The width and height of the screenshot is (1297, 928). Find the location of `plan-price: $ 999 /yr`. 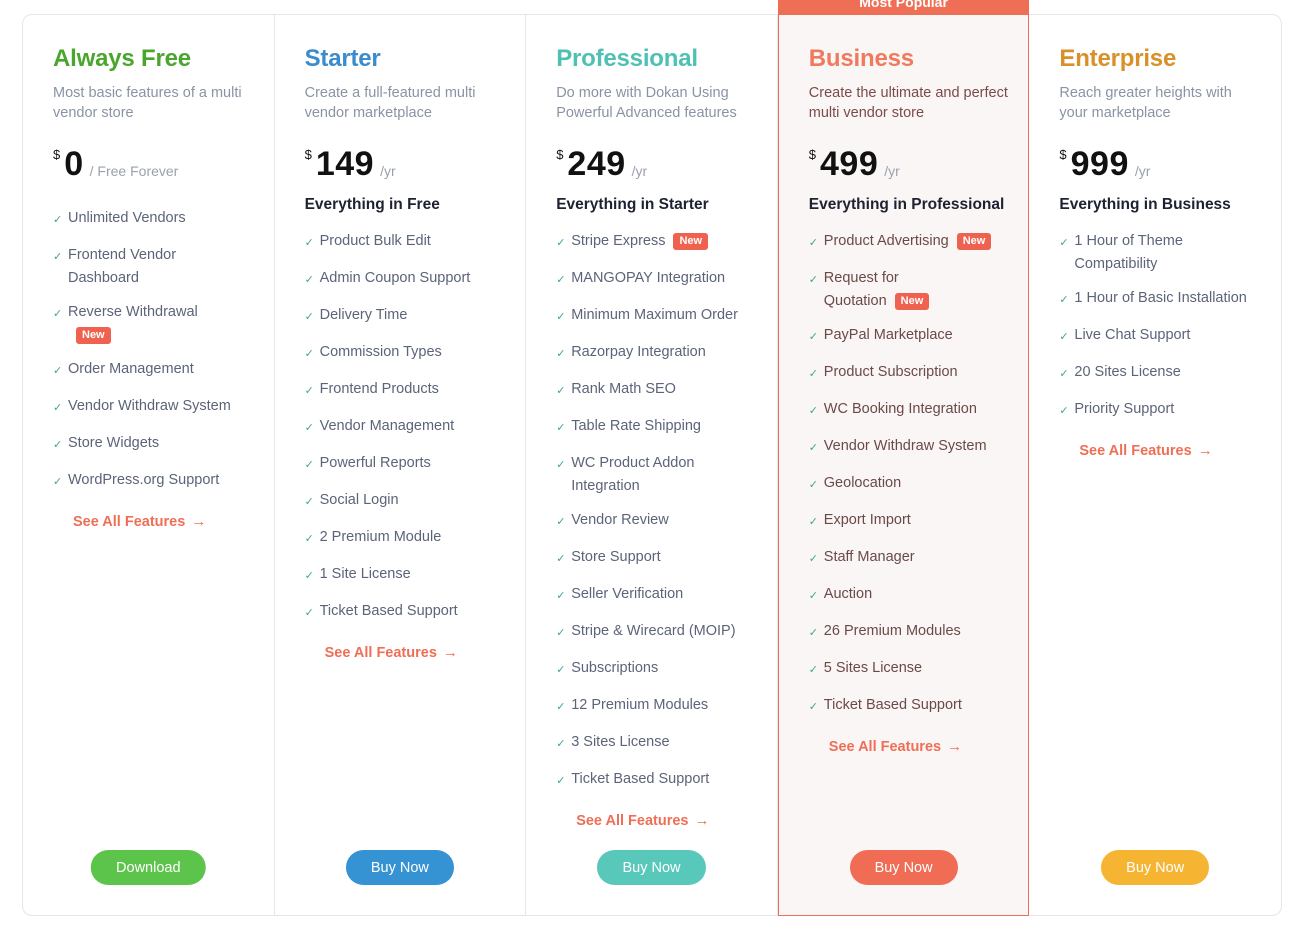

plan-price: $ 999 /yr is located at coordinates (1170, 163).